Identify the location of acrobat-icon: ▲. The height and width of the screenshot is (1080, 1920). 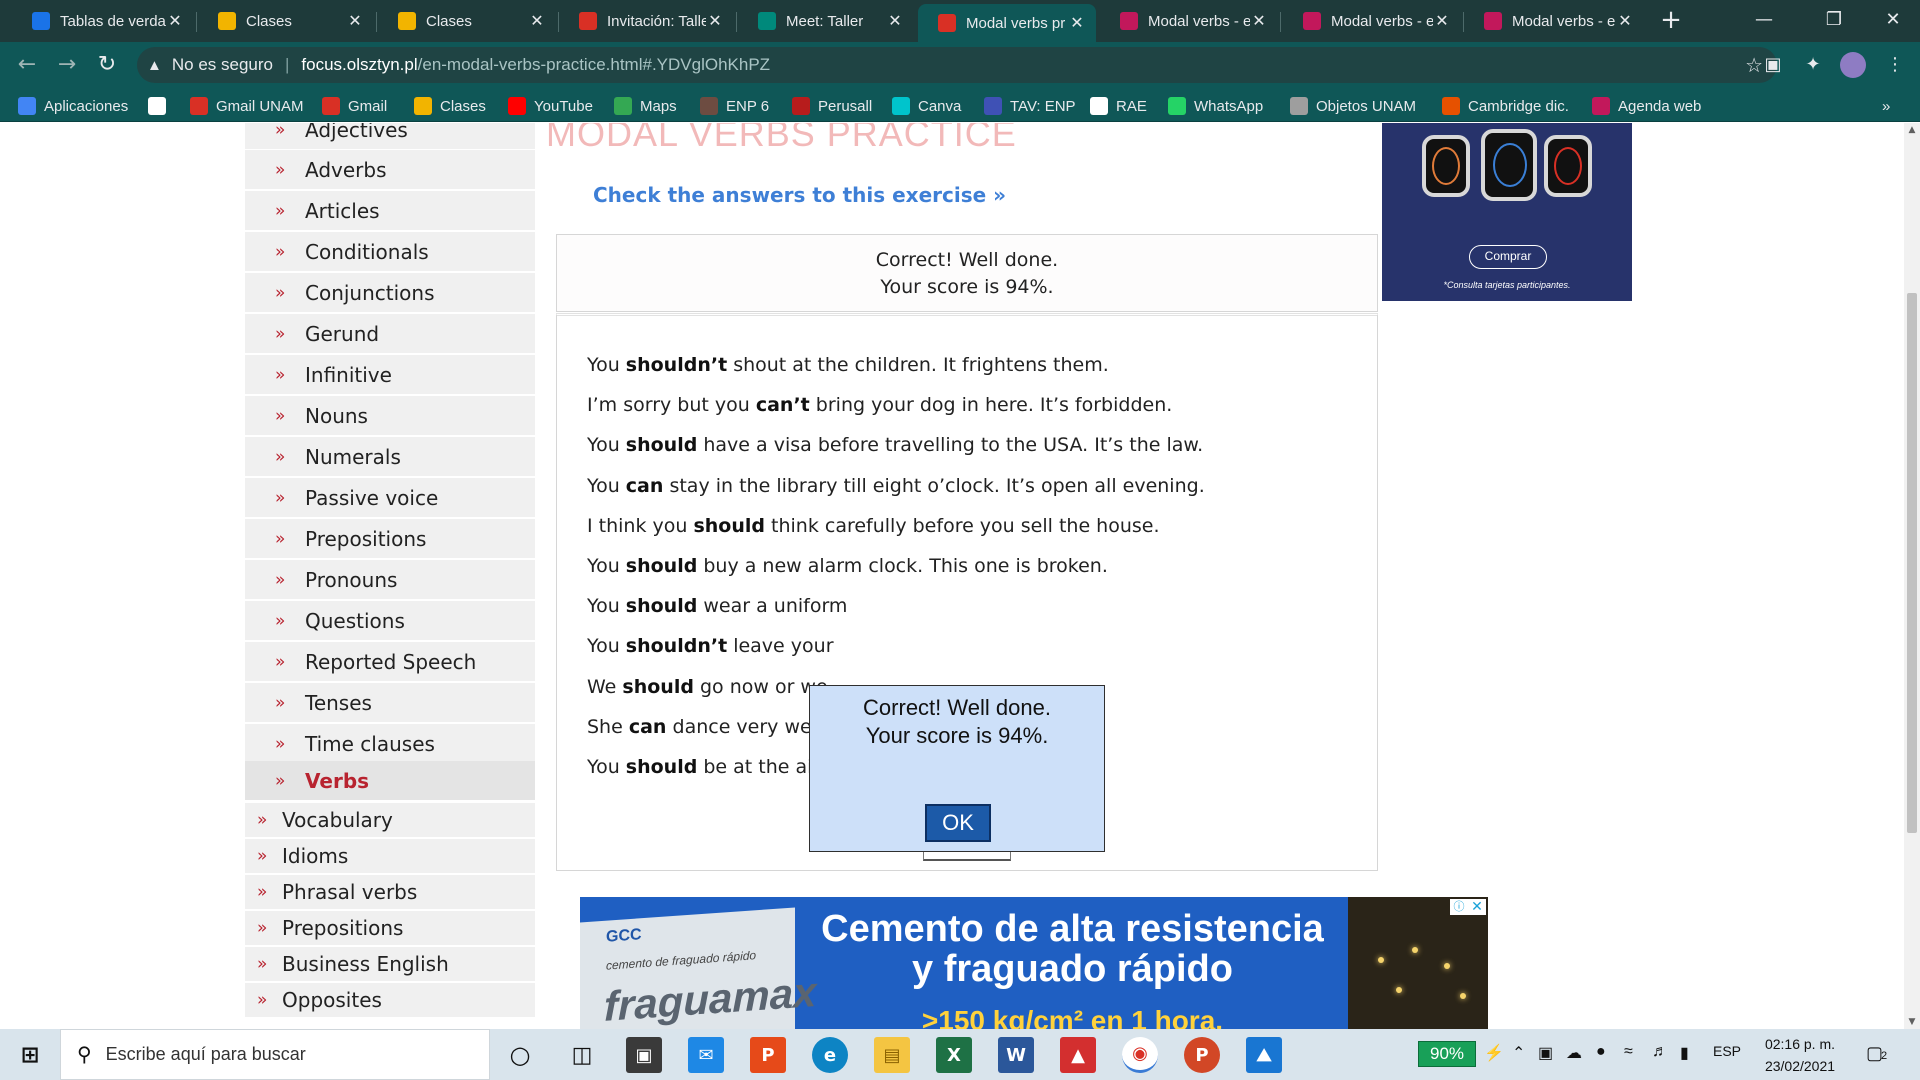
(1078, 1055).